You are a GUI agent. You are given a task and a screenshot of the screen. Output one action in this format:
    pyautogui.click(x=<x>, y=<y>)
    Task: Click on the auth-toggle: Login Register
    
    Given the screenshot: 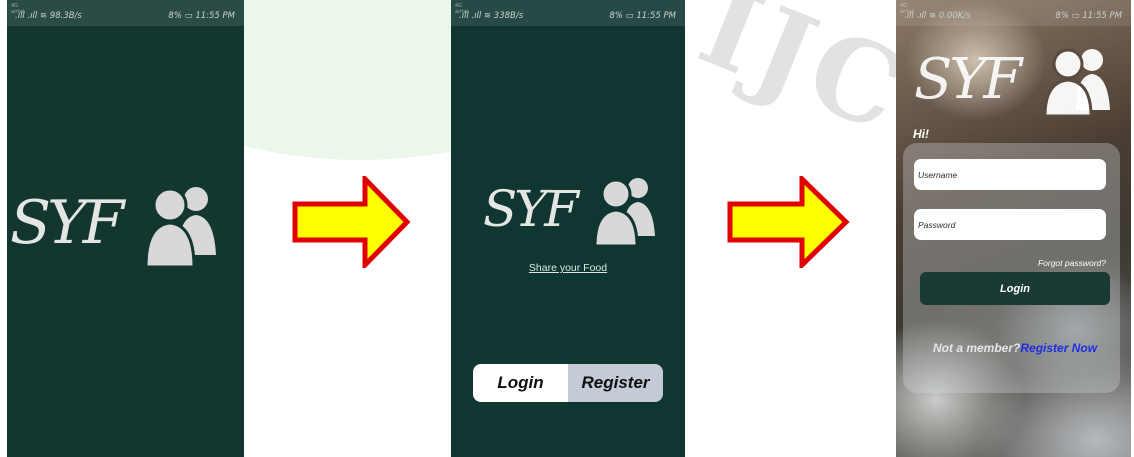 What is the action you would take?
    pyautogui.click(x=568, y=383)
    